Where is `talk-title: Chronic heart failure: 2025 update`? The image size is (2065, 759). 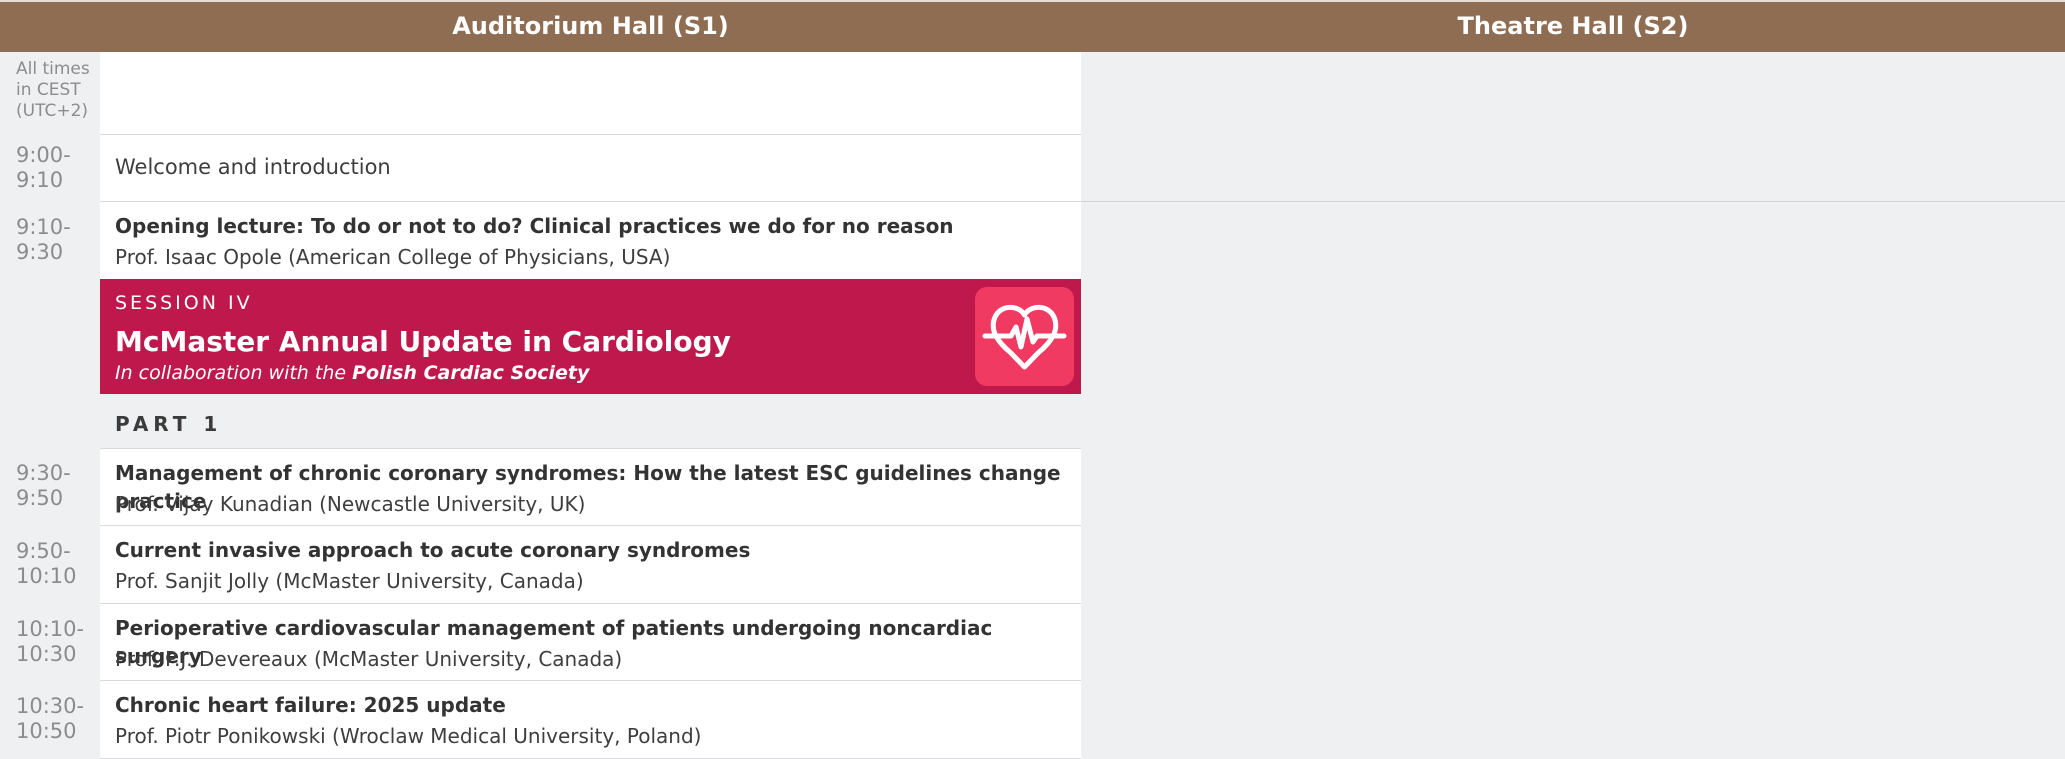
talk-title: Chronic heart failure: 2025 update is located at coordinates (310, 705).